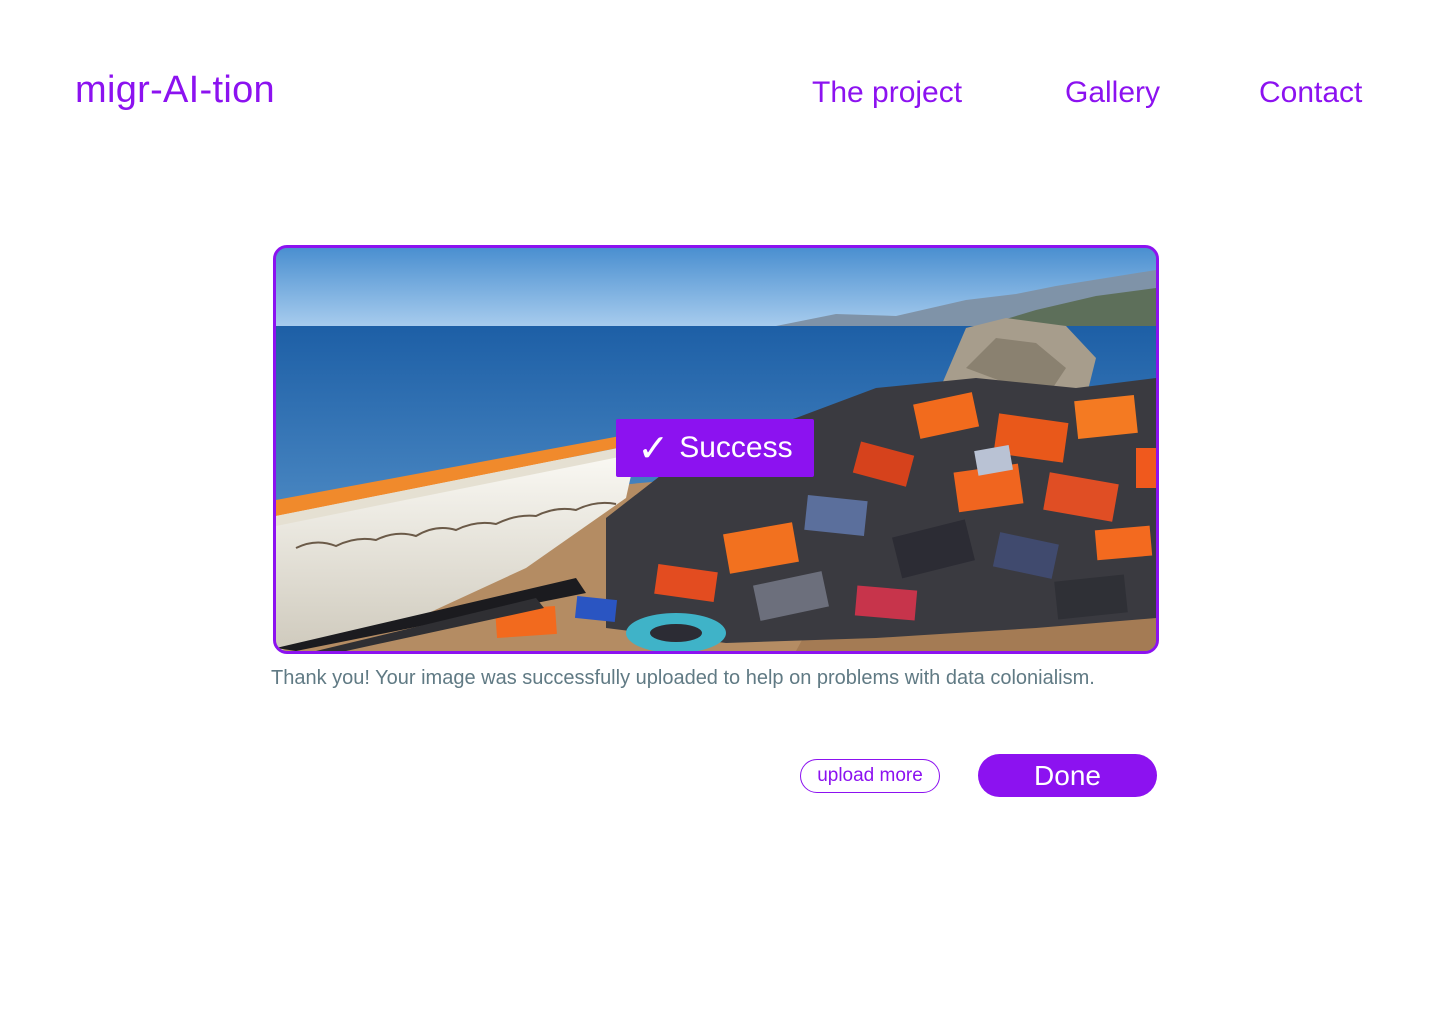 This screenshot has width=1440, height=1024. What do you see at coordinates (736, 447) in the screenshot?
I see `success-label: Success` at bounding box center [736, 447].